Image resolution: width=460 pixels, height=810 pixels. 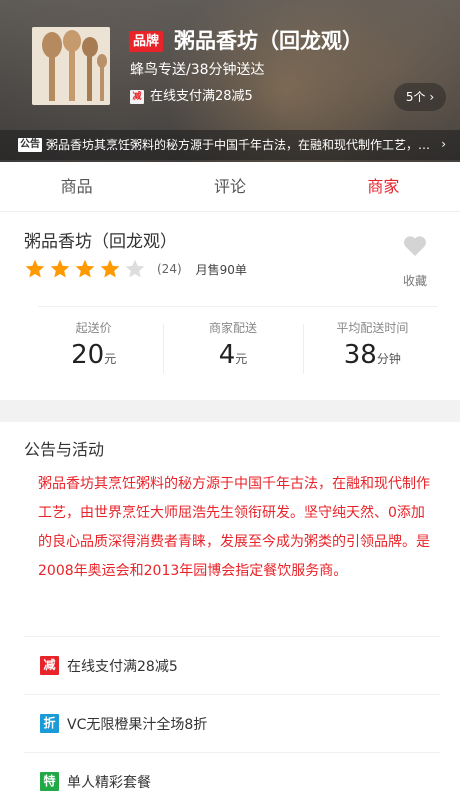 What do you see at coordinates (221, 269) in the screenshot?
I see `monthly-sales: 月售90单` at bounding box center [221, 269].